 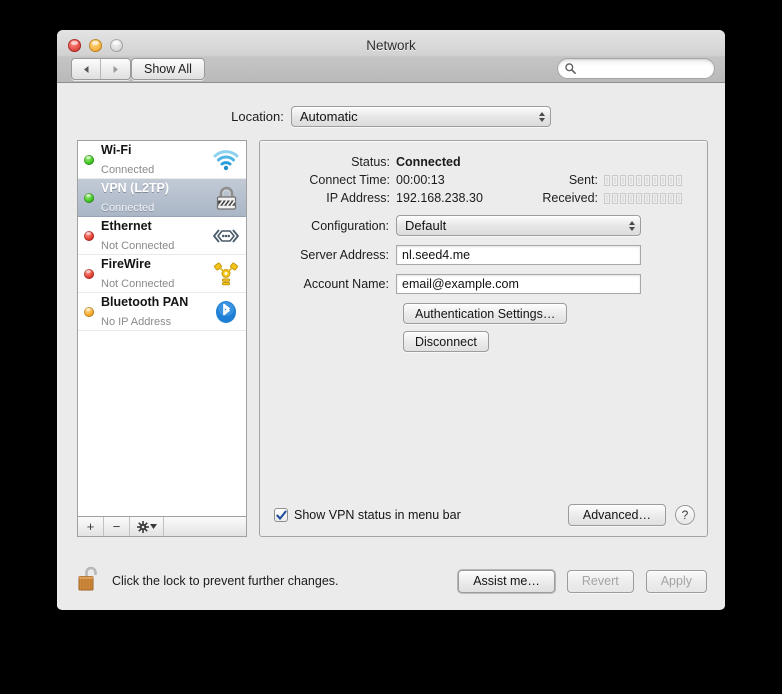 I want to click on service-actions-button, so click(x=147, y=526).